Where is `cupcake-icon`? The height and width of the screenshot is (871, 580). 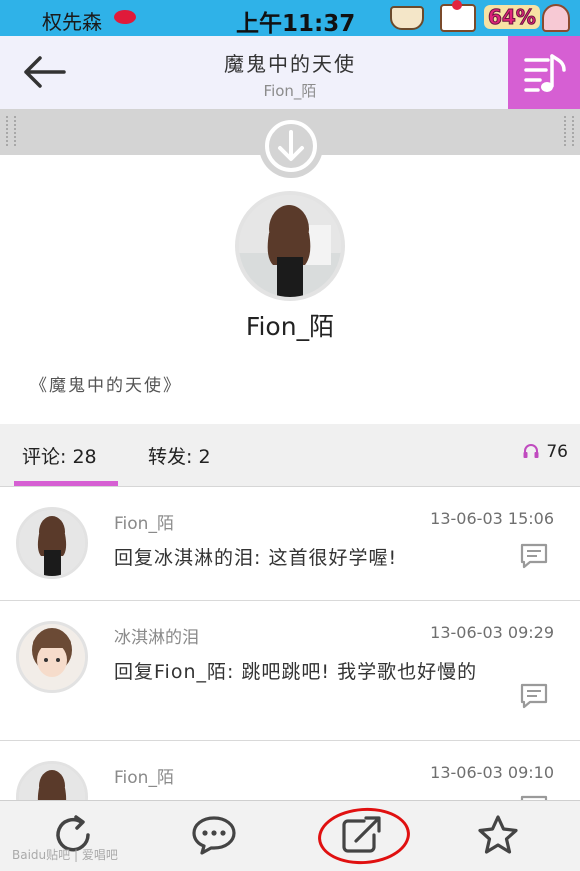 cupcake-icon is located at coordinates (556, 18).